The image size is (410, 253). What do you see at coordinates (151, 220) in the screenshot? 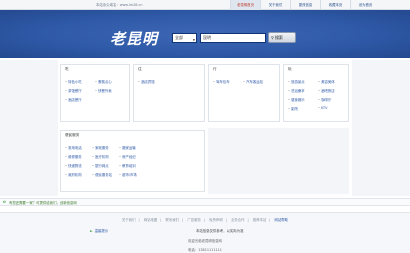
I see `footer-link: 网站地图` at bounding box center [151, 220].